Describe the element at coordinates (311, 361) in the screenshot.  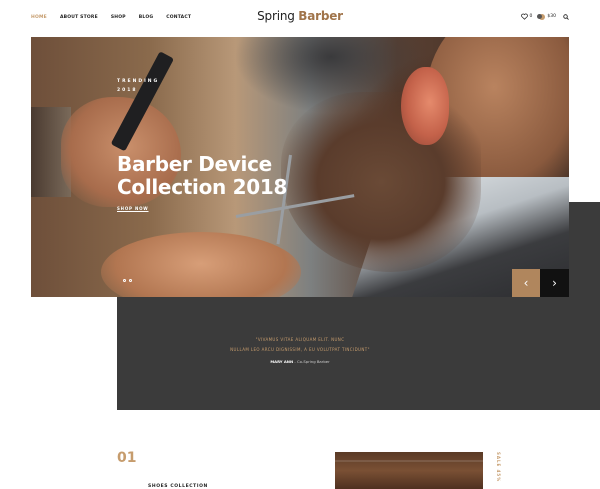
I see `author-role: - Co-Spring Barber` at that location.